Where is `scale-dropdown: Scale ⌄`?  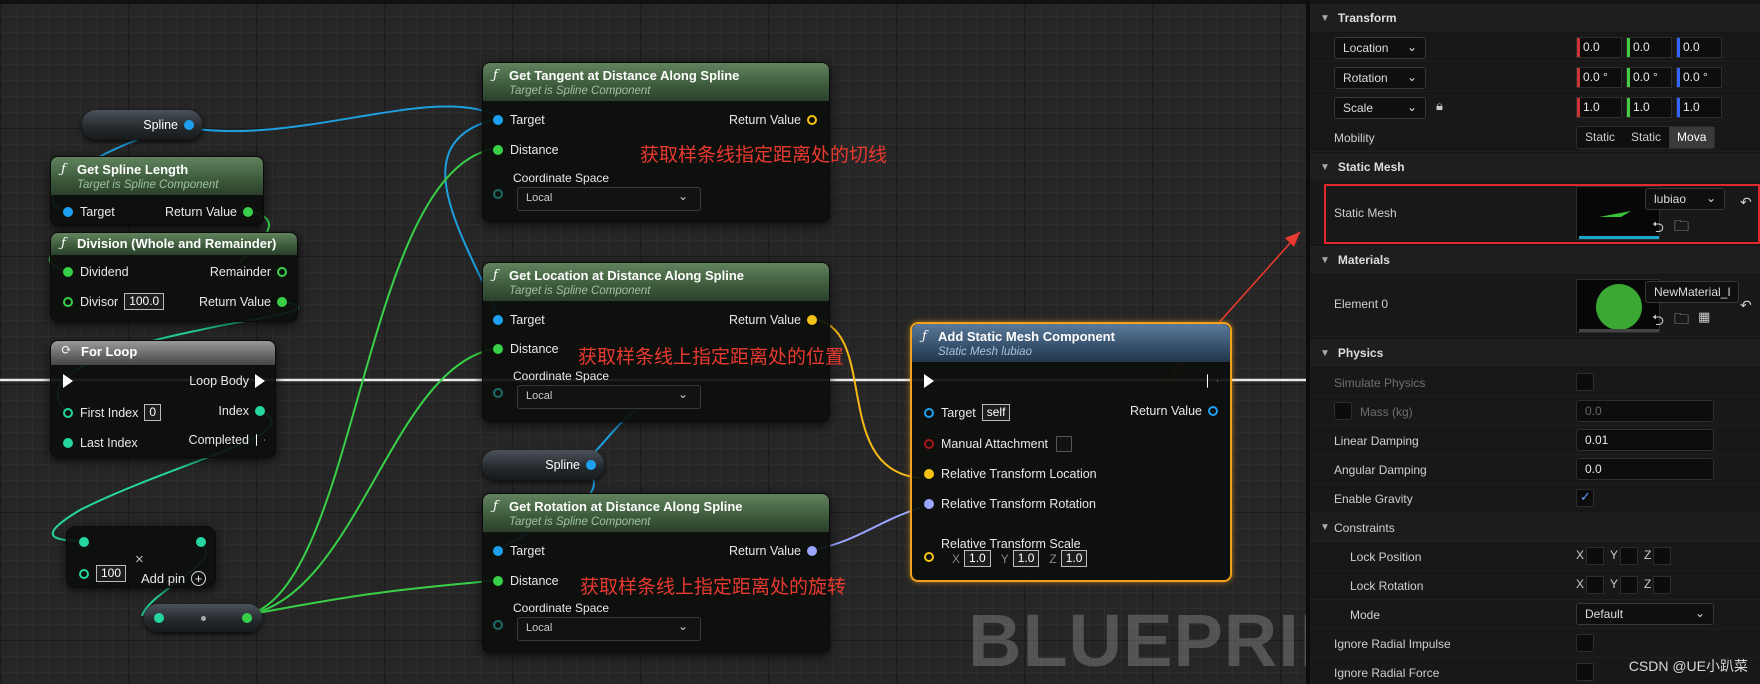
scale-dropdown: Scale ⌄ is located at coordinates (1380, 108).